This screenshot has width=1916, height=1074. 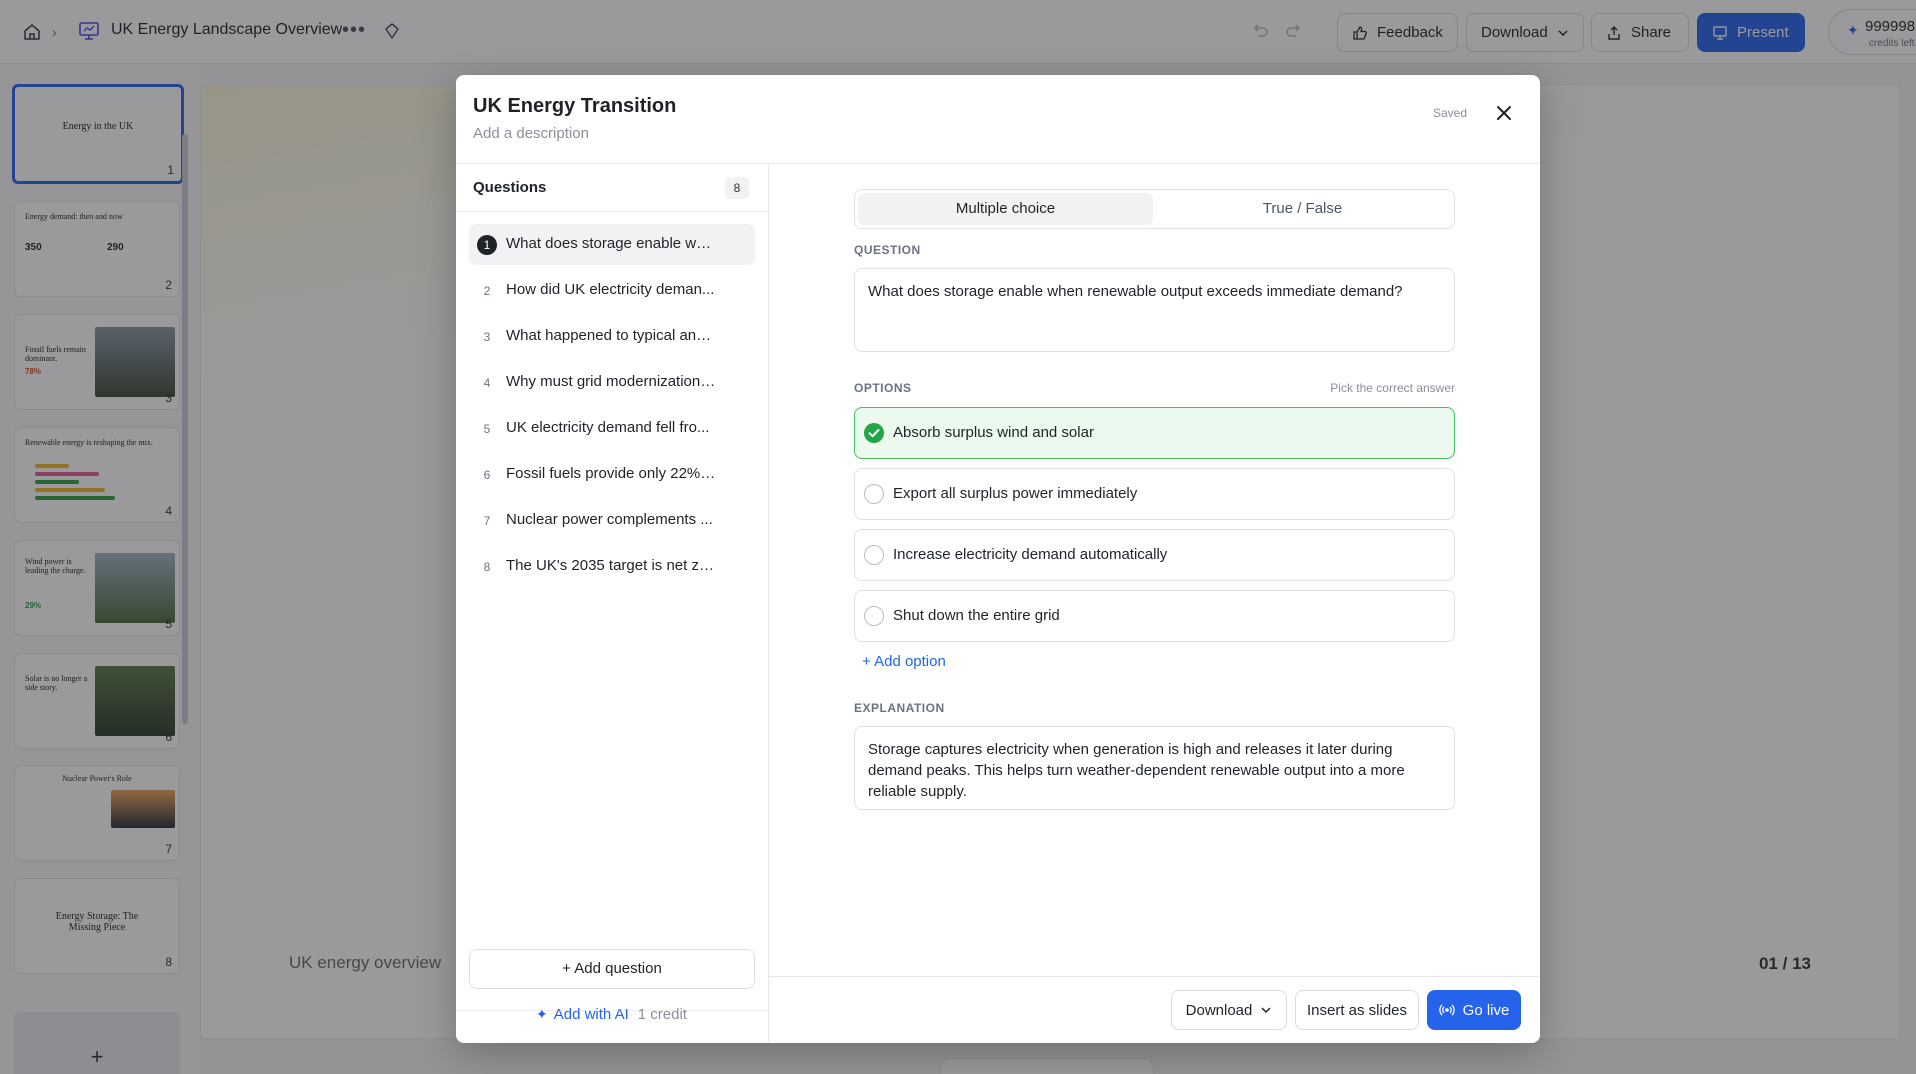 What do you see at coordinates (1357, 1010) in the screenshot?
I see `insert-as-slides-button: Insert as slides` at bounding box center [1357, 1010].